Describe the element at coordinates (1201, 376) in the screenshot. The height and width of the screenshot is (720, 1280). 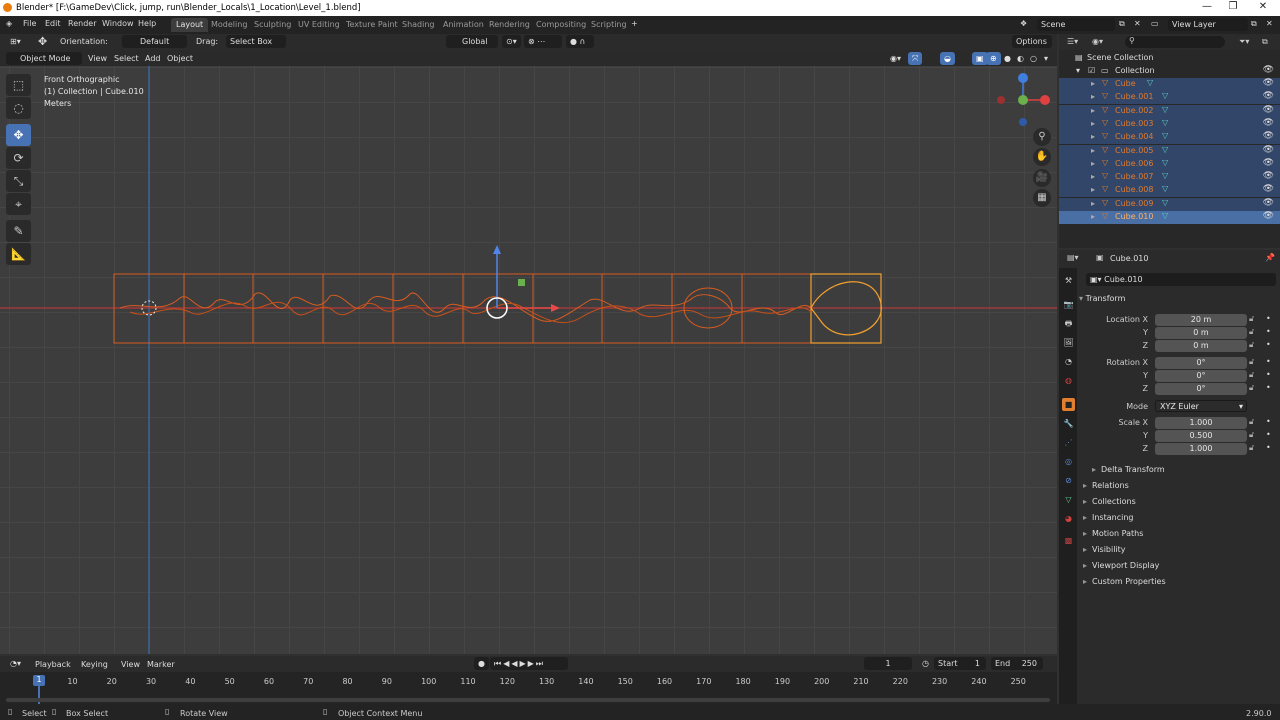
I see `rotation-y-field: 0°` at that location.